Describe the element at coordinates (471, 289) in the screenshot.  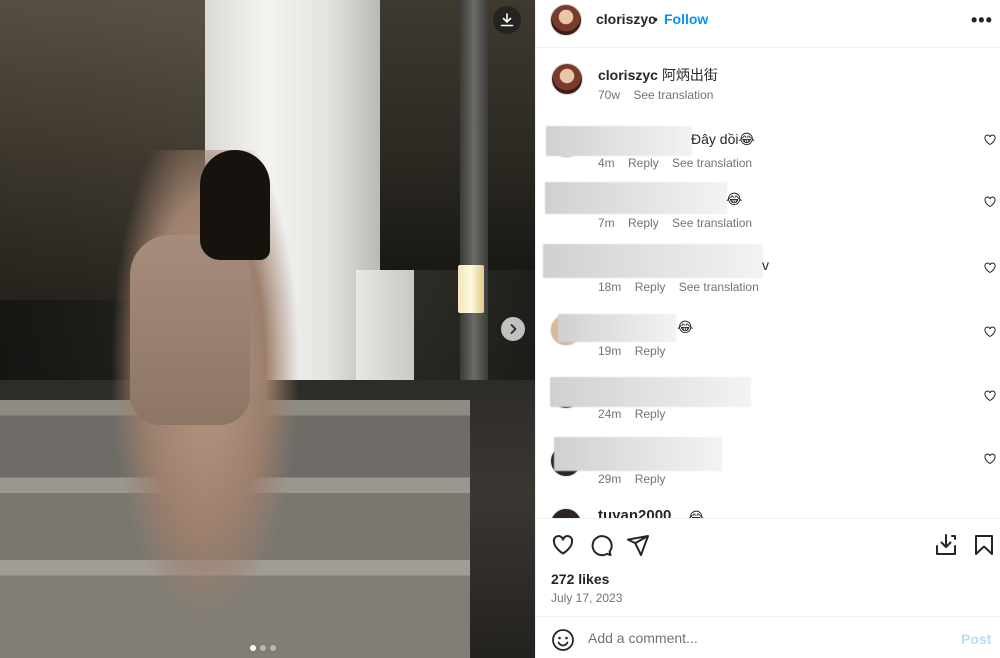
I see `street-lamp` at that location.